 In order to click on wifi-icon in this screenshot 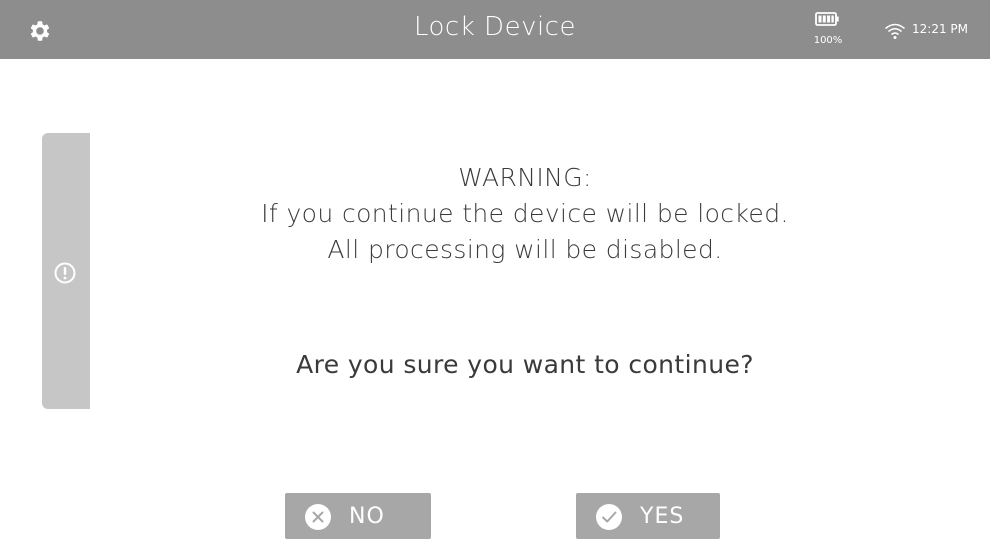, I will do `click(895, 31)`.